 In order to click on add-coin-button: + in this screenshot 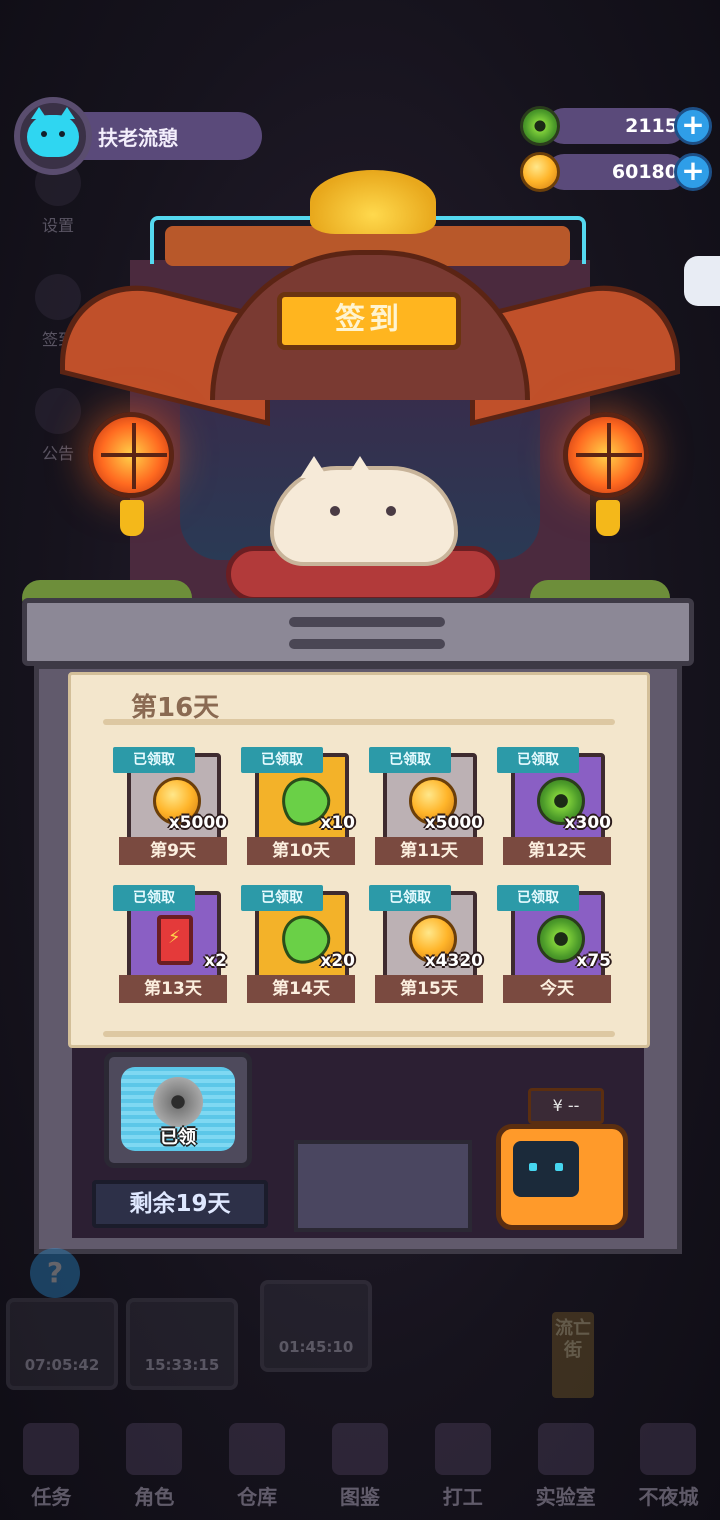, I will do `click(693, 172)`.